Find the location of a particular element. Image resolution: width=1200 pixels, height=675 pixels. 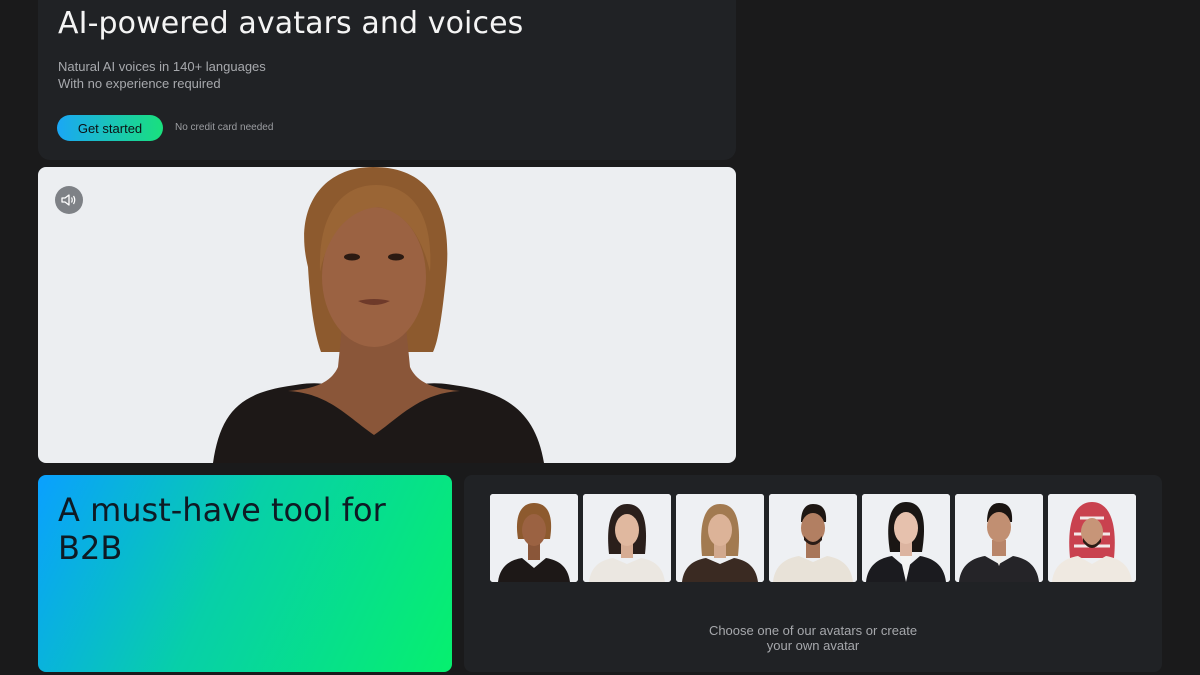

speaker-icon is located at coordinates (68, 200).